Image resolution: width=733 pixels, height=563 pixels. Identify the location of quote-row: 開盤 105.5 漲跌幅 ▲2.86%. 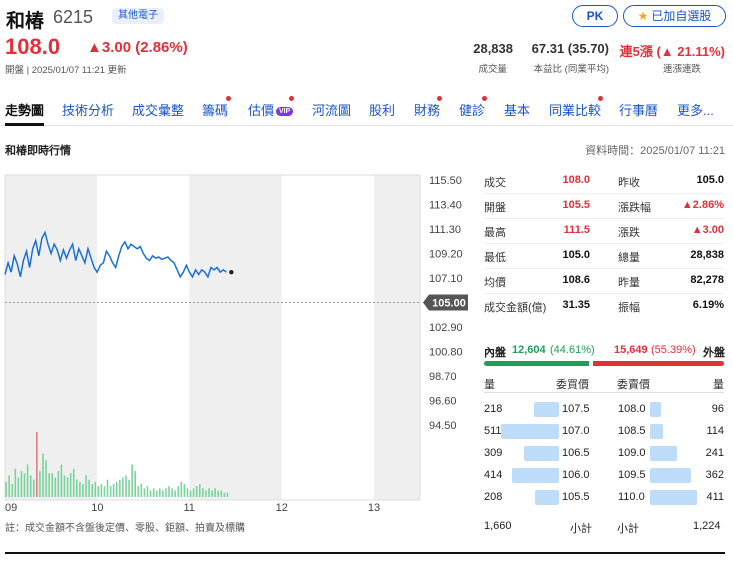
(604, 209).